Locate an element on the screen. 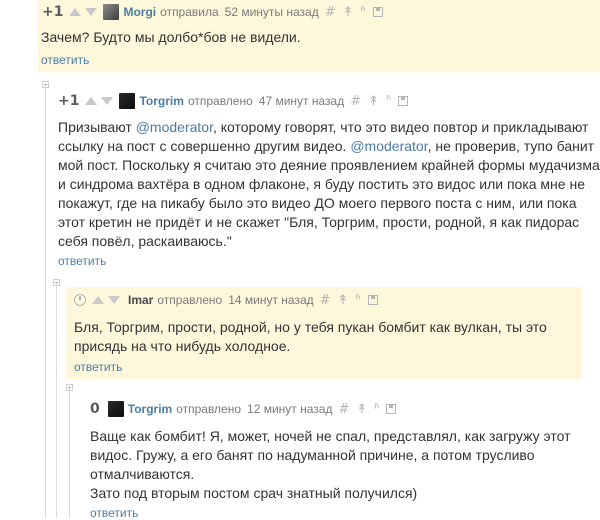  username: Imar is located at coordinates (140, 300).